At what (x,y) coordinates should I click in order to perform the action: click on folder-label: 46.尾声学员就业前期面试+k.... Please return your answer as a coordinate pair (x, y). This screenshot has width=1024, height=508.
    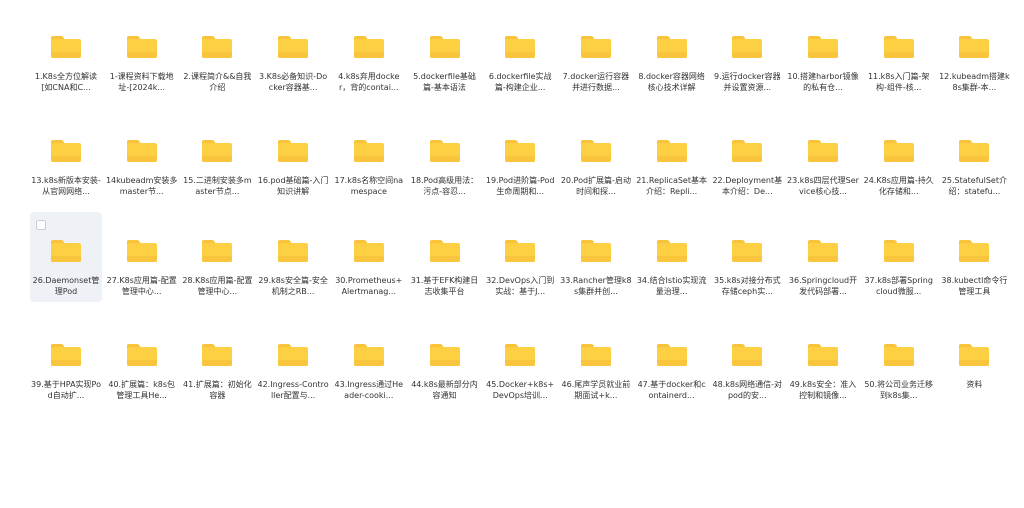
    Looking at the image, I should click on (596, 390).